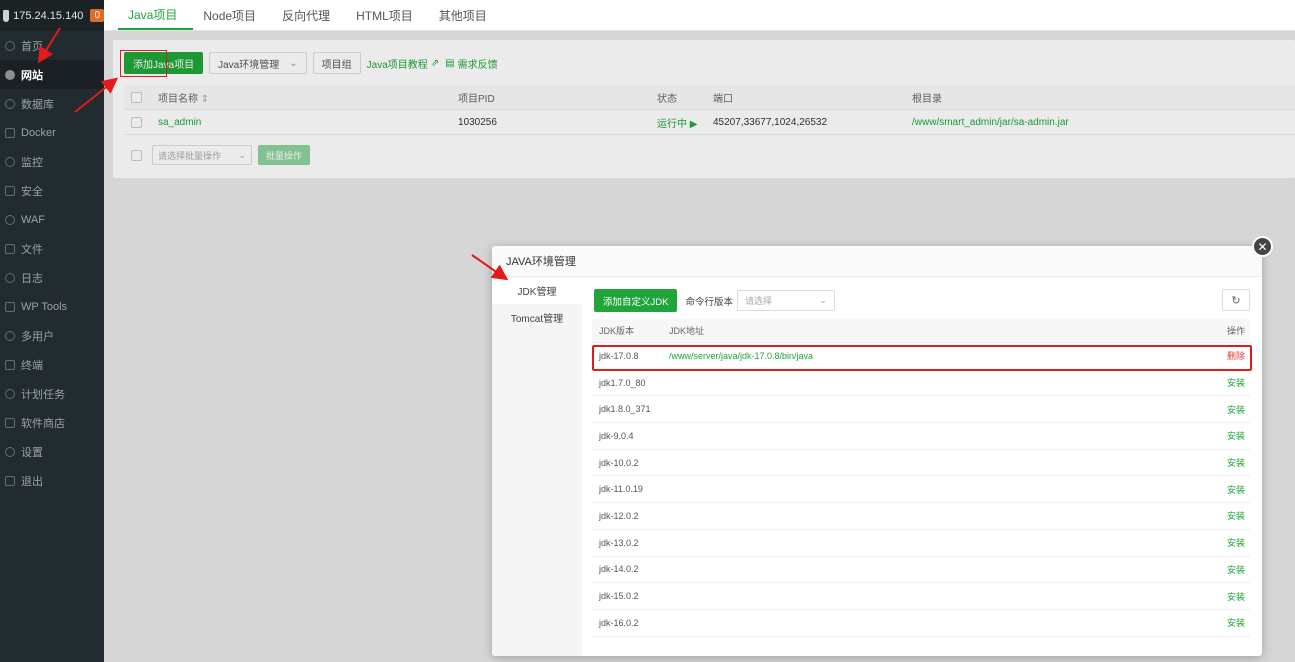 The image size is (1295, 662). I want to click on sidebar-item-8: 日志, so click(52, 277).